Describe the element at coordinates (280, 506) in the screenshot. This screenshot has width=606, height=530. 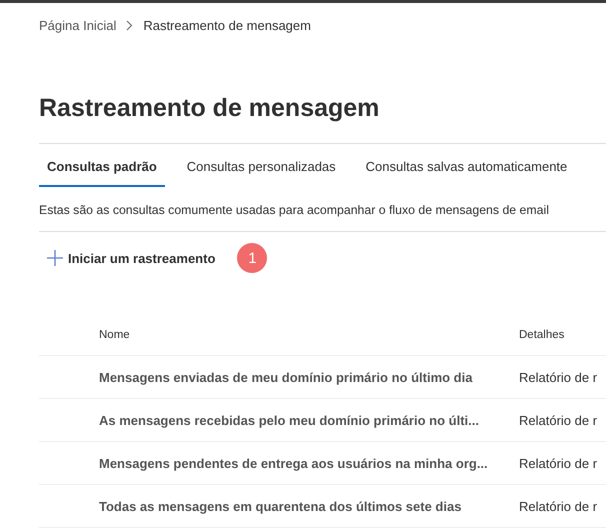
I see `table-cell-text: Todas as mensagens em quarentena dos últimos sete dias` at that location.